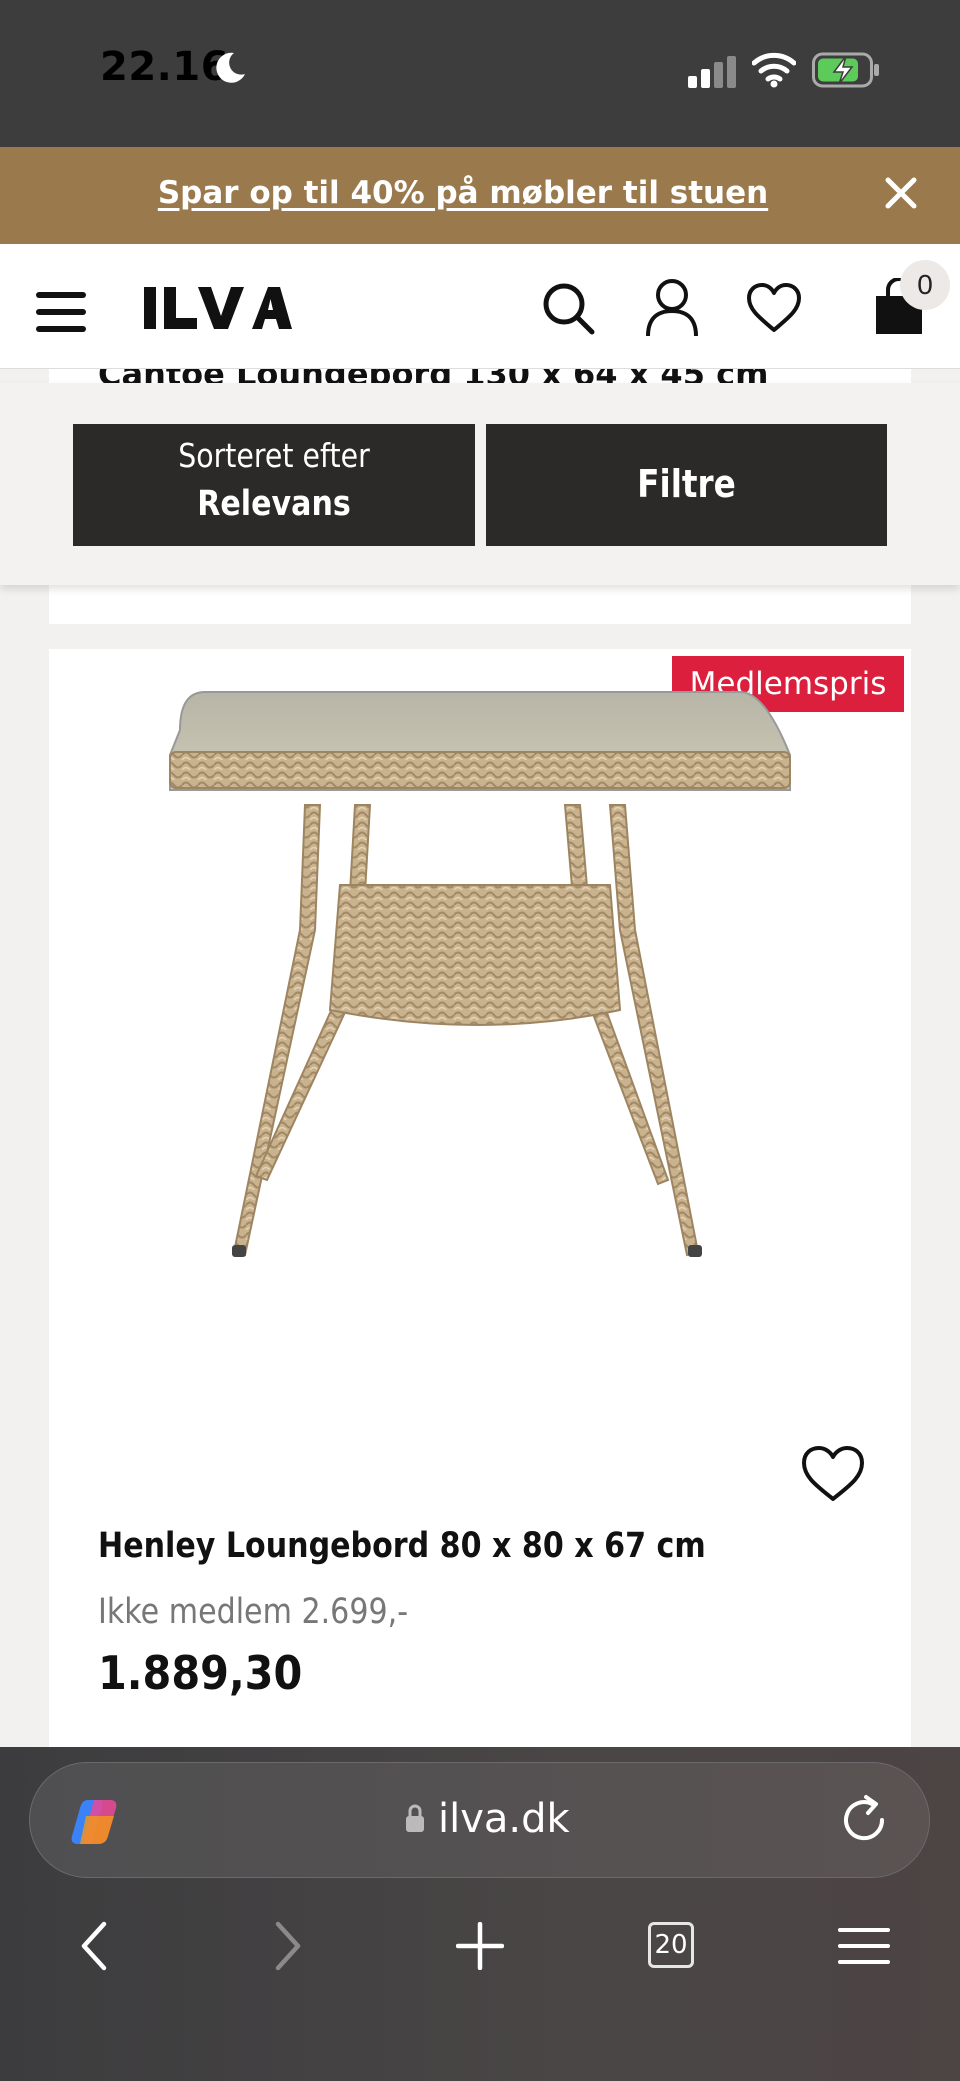 The height and width of the screenshot is (2081, 960). Describe the element at coordinates (463, 193) in the screenshot. I see `promo-link: Spar op til 40% på møbler til stuen` at that location.